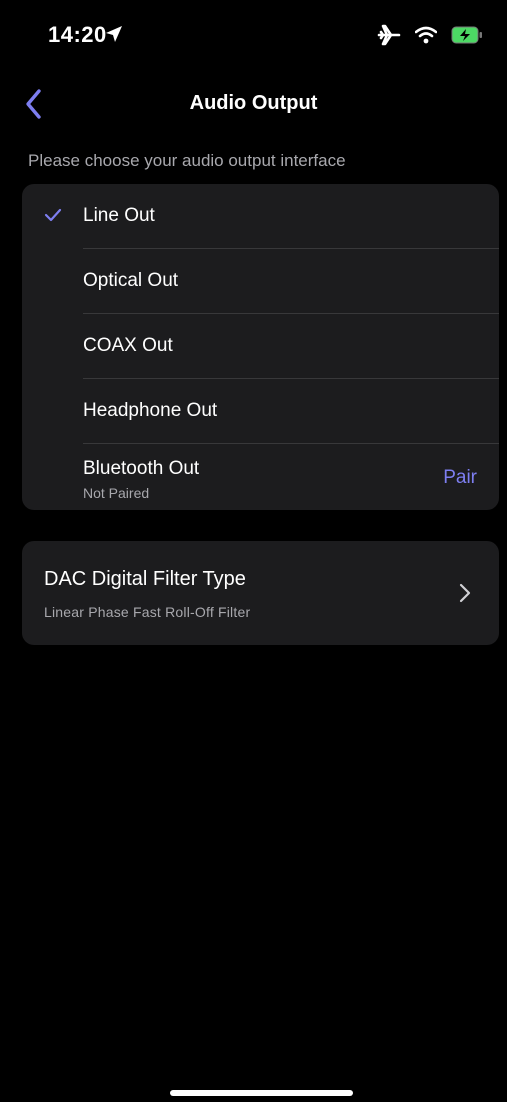 Image resolution: width=507 pixels, height=1102 pixels. I want to click on output-option-coax-out: COAX Out, so click(260, 346).